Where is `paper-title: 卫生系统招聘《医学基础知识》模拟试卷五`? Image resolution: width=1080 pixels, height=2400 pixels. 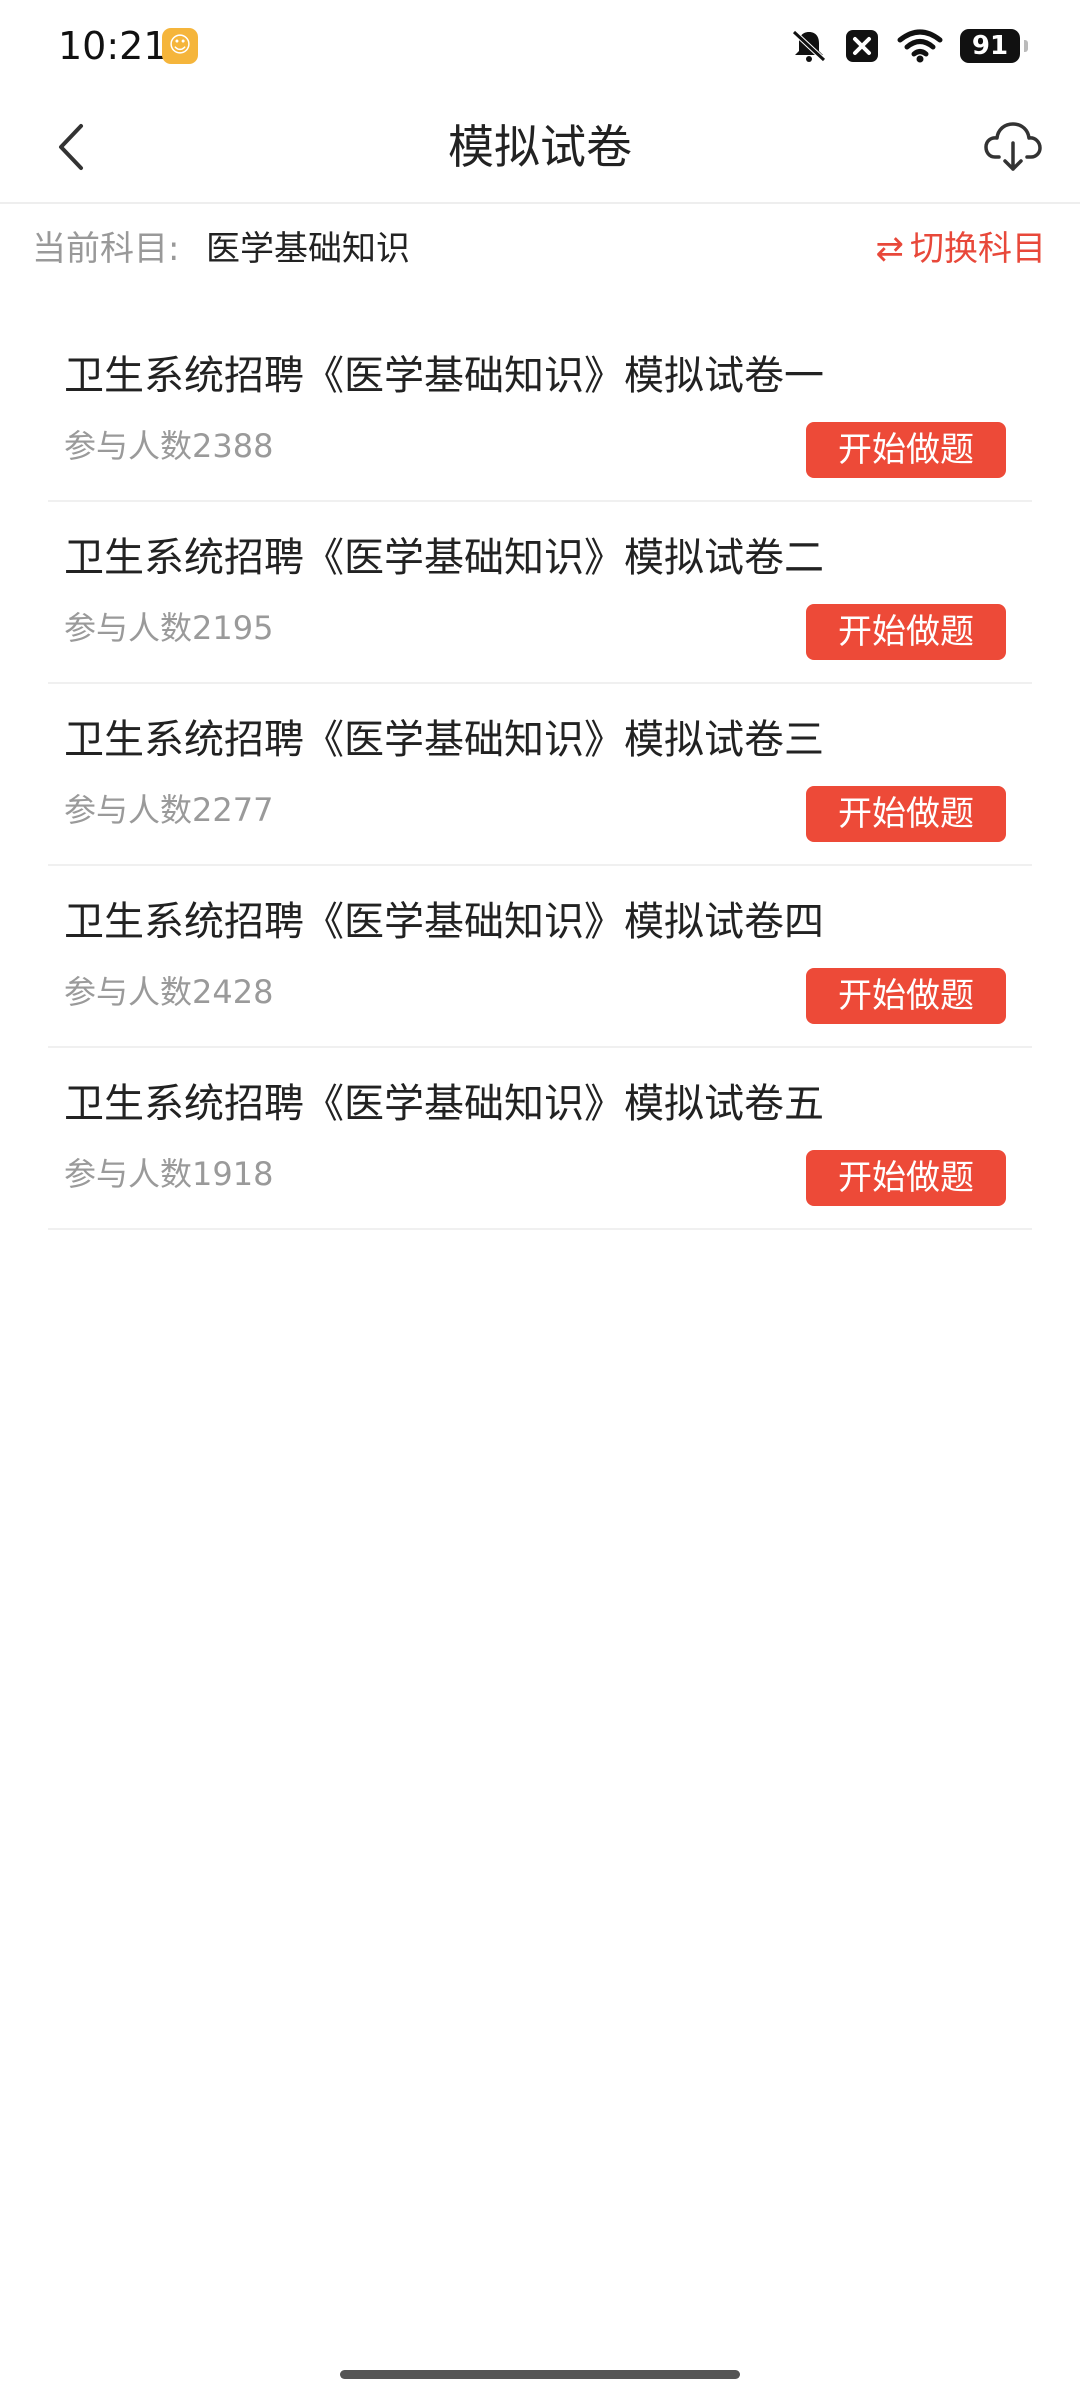
paper-title: 卫生系统招聘《医学基础知识》模拟试卷五 is located at coordinates (444, 1104).